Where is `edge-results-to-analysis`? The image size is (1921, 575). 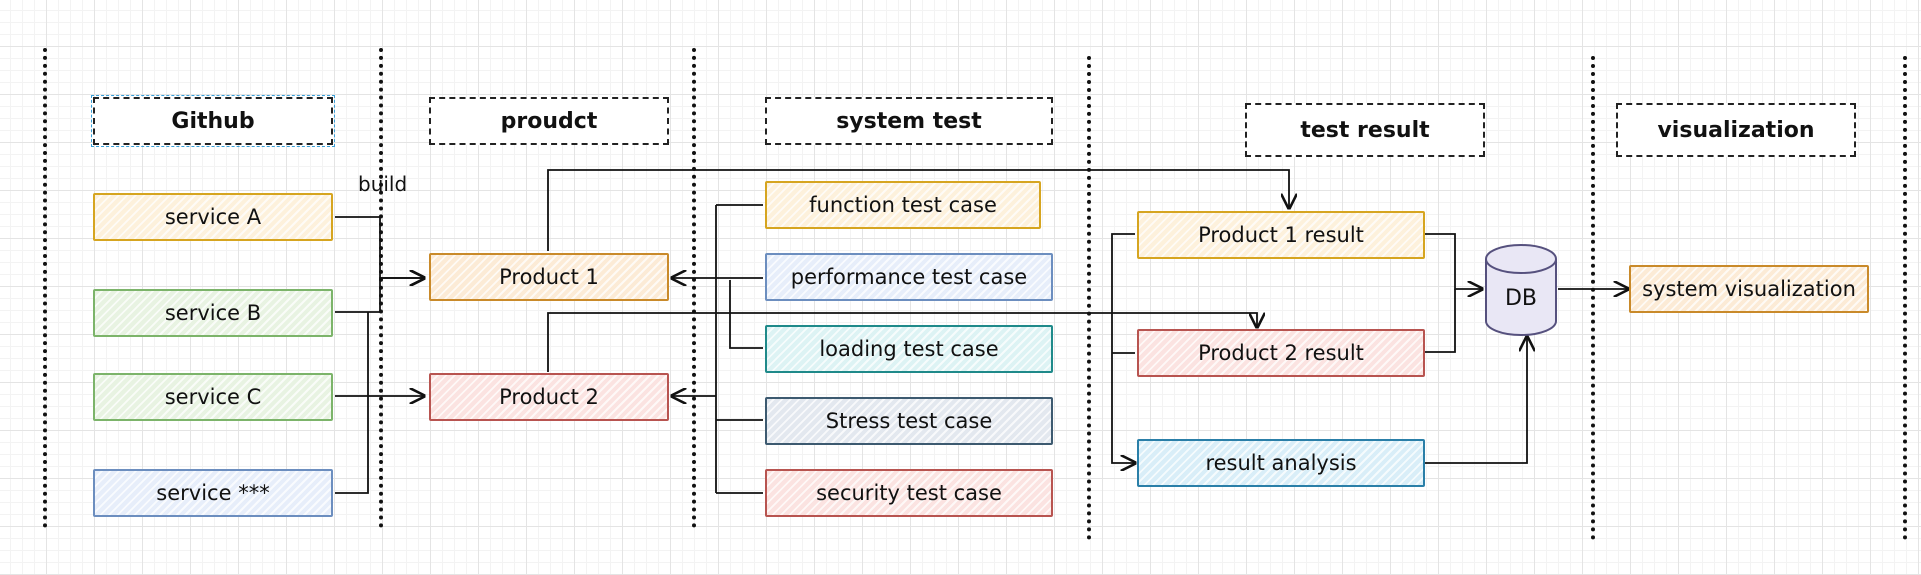
edge-results-to-analysis is located at coordinates (1123, 348).